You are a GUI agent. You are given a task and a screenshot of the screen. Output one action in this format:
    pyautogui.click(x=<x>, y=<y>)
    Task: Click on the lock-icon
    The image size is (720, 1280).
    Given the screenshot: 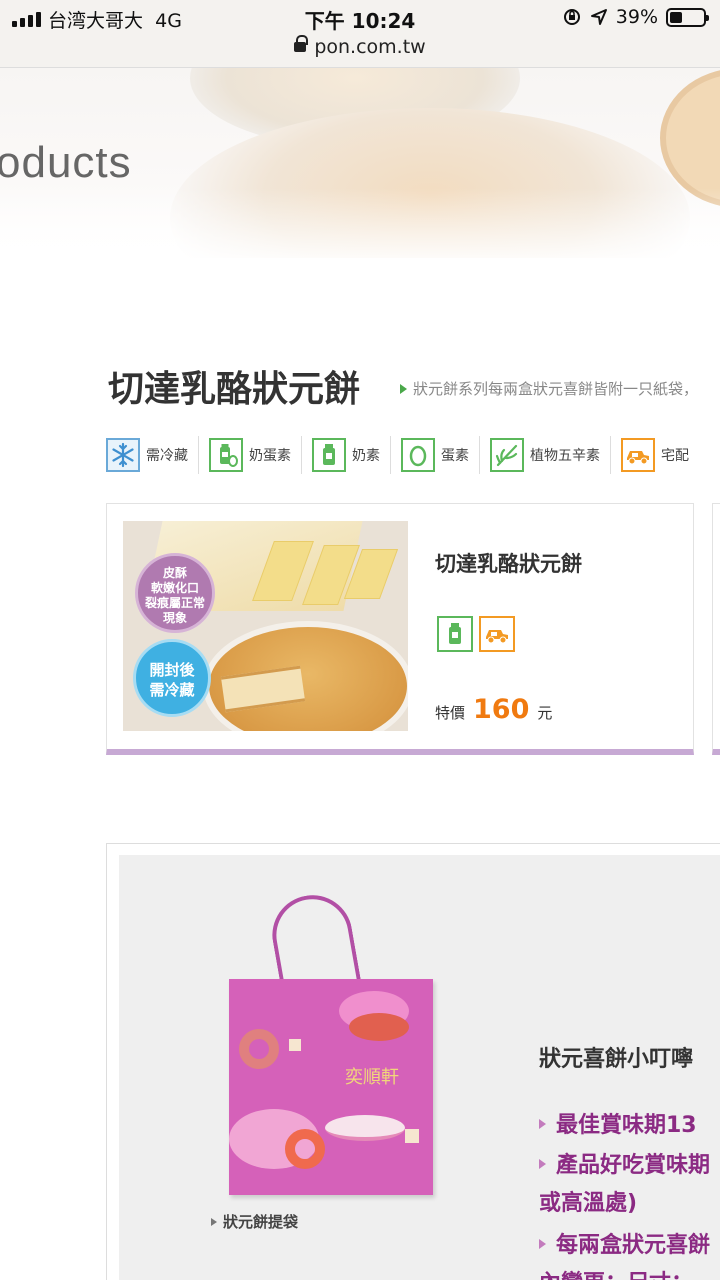 What is the action you would take?
    pyautogui.click(x=301, y=43)
    